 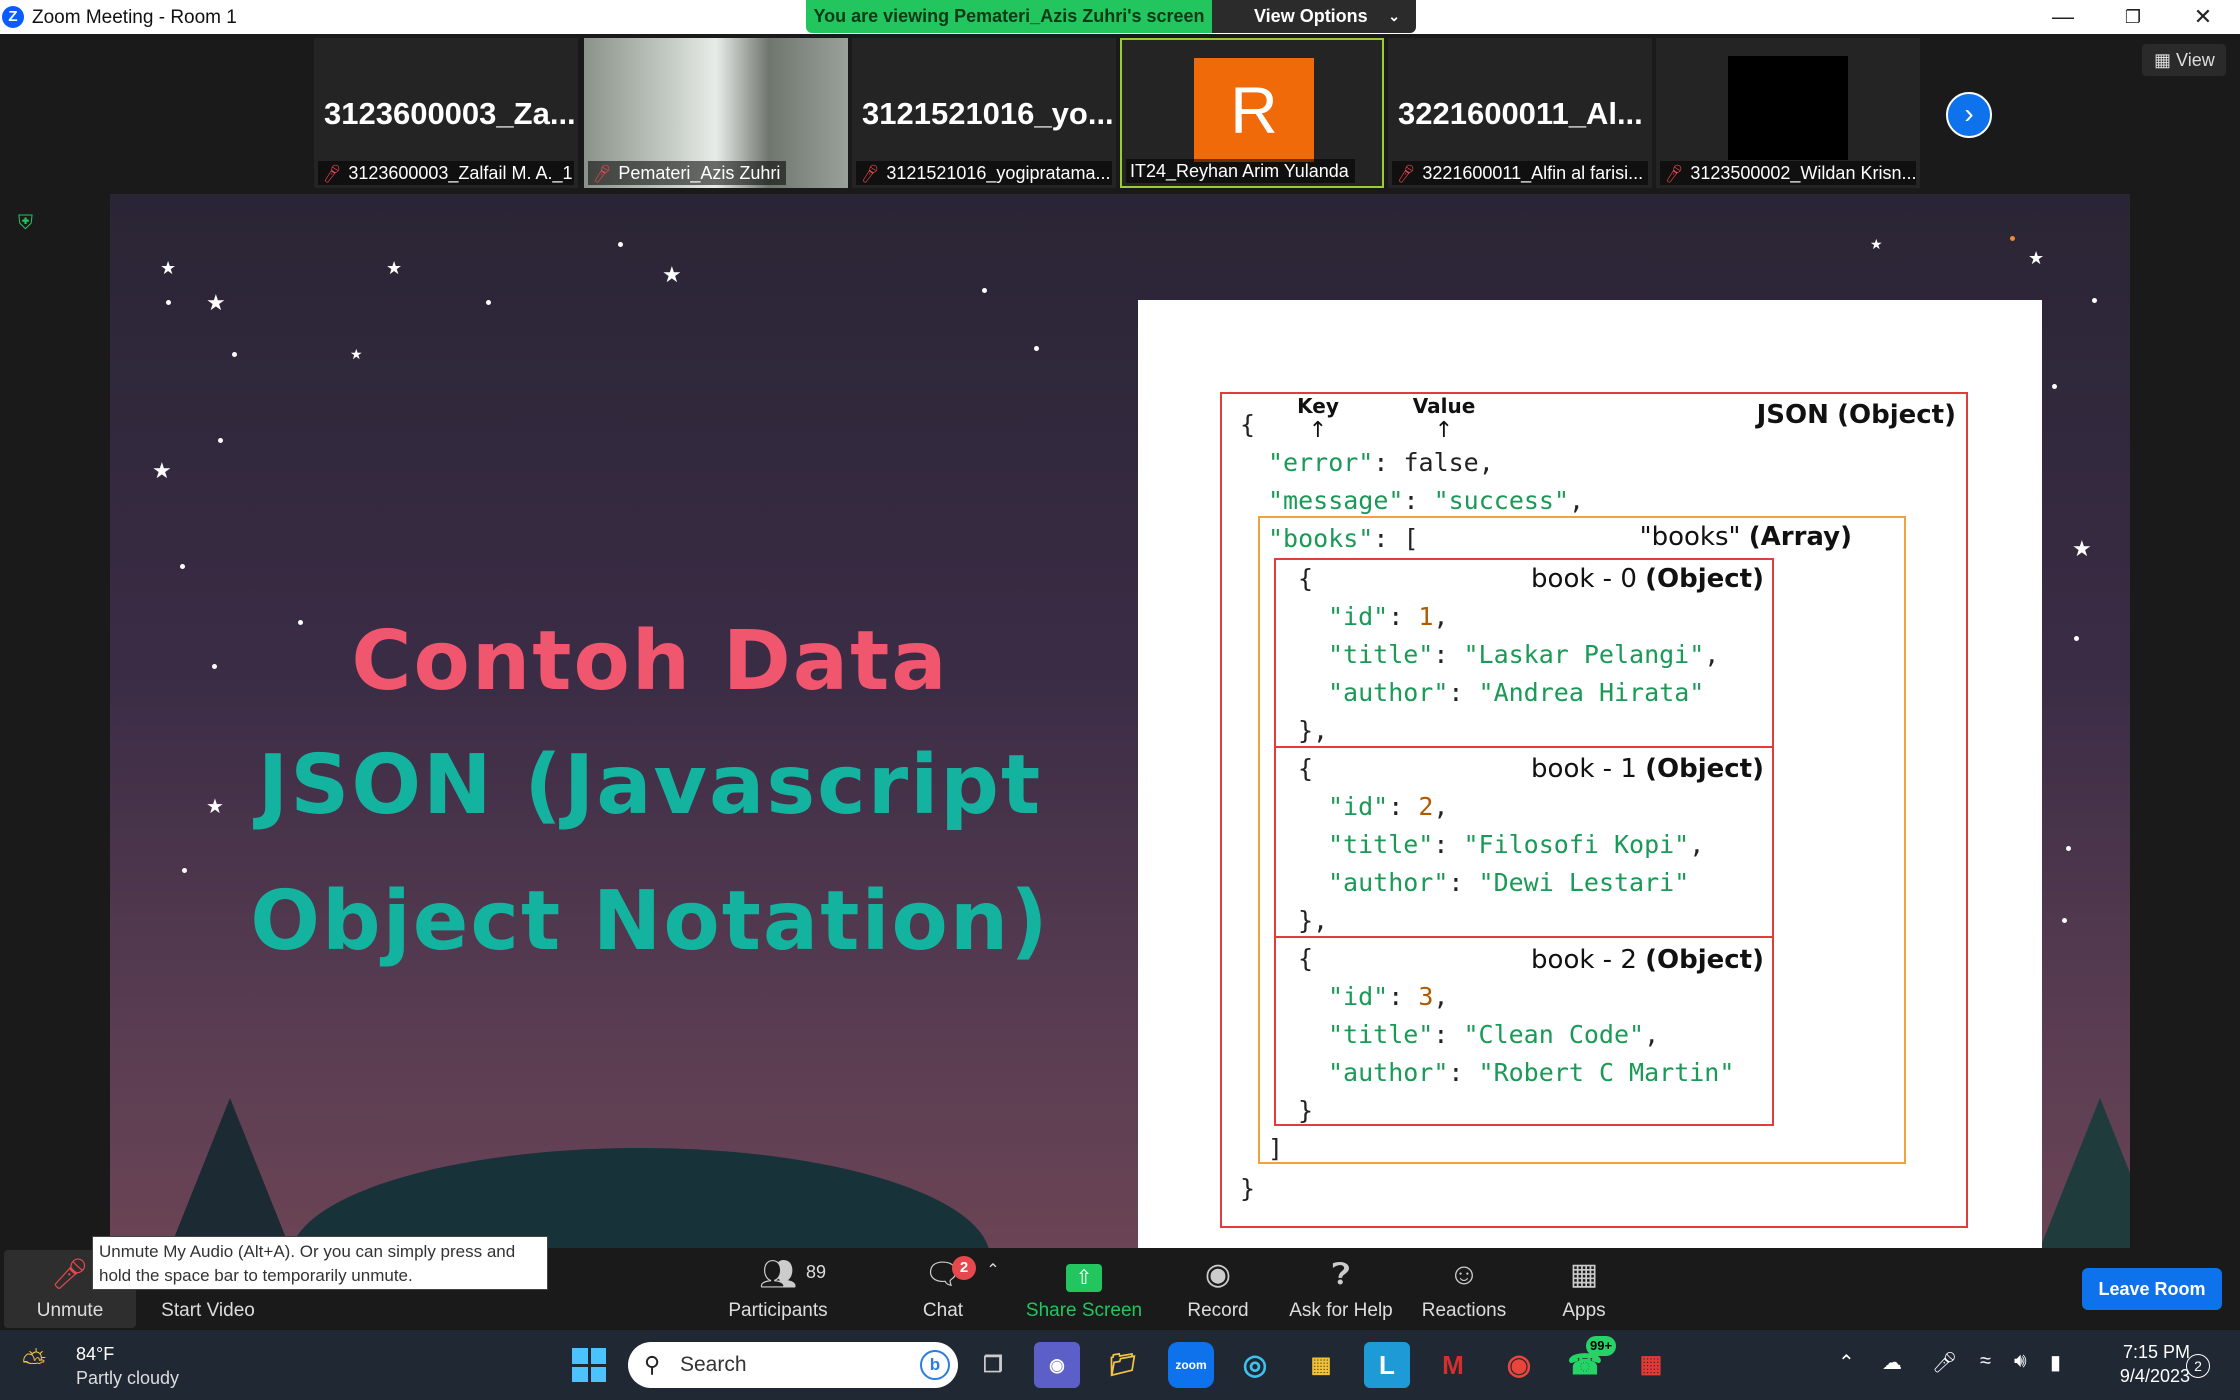 I want to click on notification-count: 2, so click(x=2198, y=1366).